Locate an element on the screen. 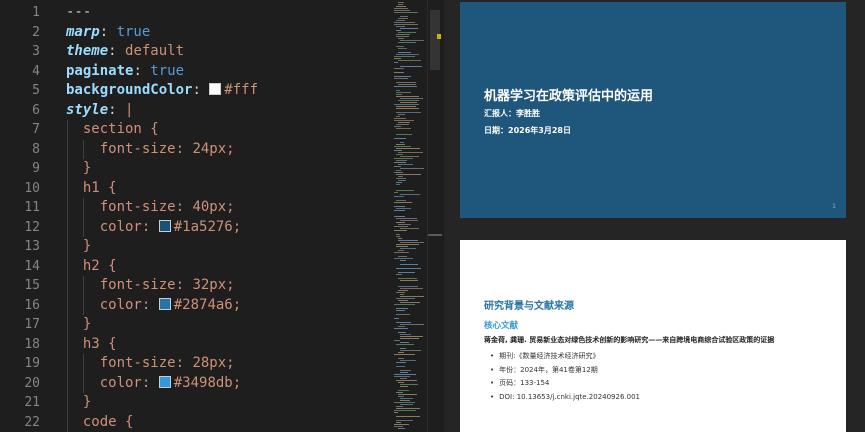  code-line-13: } is located at coordinates (87, 246).